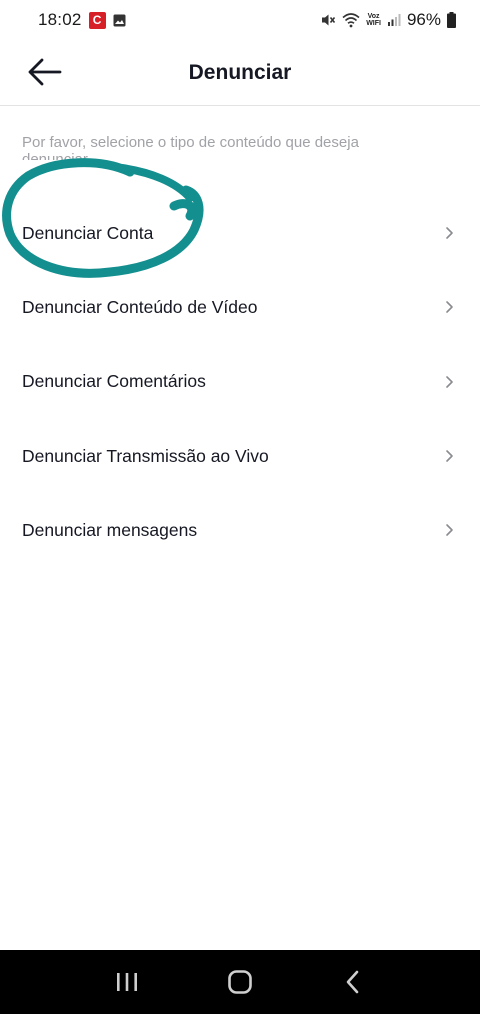 Image resolution: width=480 pixels, height=1014 pixels. What do you see at coordinates (114, 381) in the screenshot?
I see `menu-item-label: Denunciar Comentários` at bounding box center [114, 381].